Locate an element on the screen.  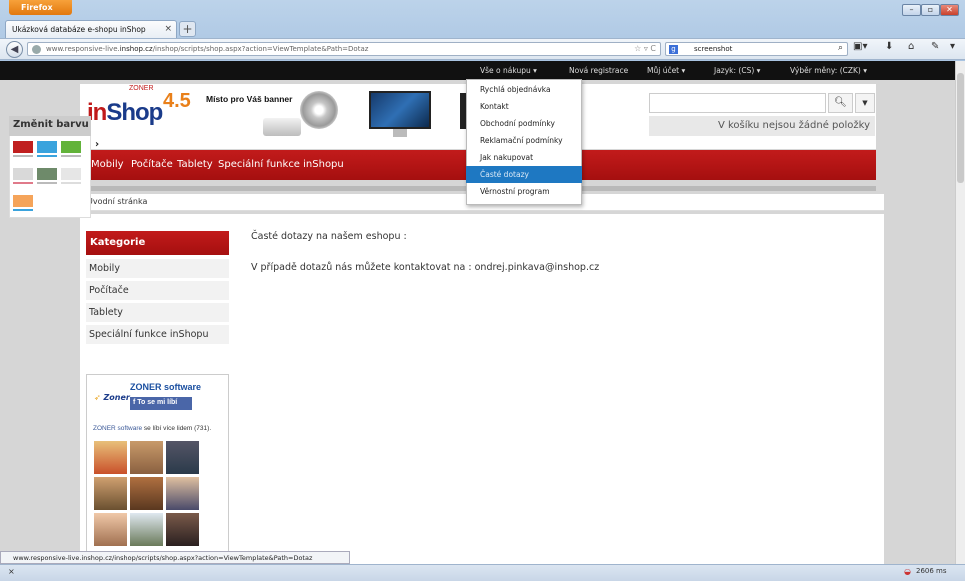
topnav-jazyk: Jazyk: (CS) ▾ is located at coordinates (737, 70).